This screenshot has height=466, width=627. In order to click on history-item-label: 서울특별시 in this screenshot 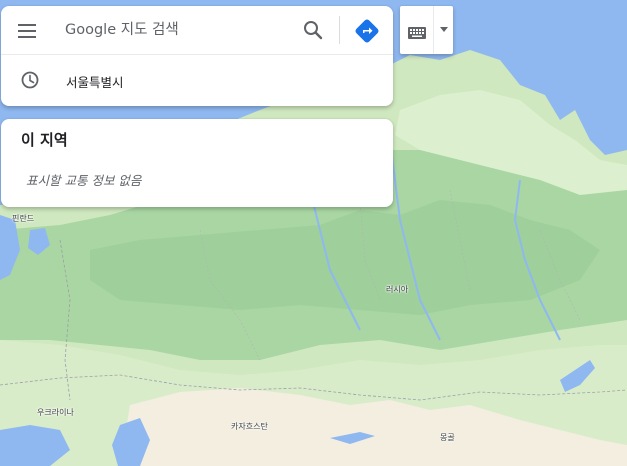, I will do `click(95, 82)`.